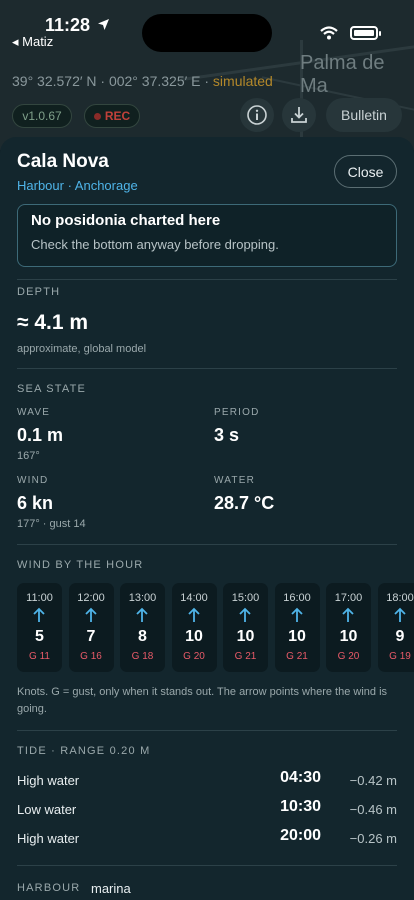 The image size is (414, 900). Describe the element at coordinates (365, 33) in the screenshot. I see `battery-icon` at that location.